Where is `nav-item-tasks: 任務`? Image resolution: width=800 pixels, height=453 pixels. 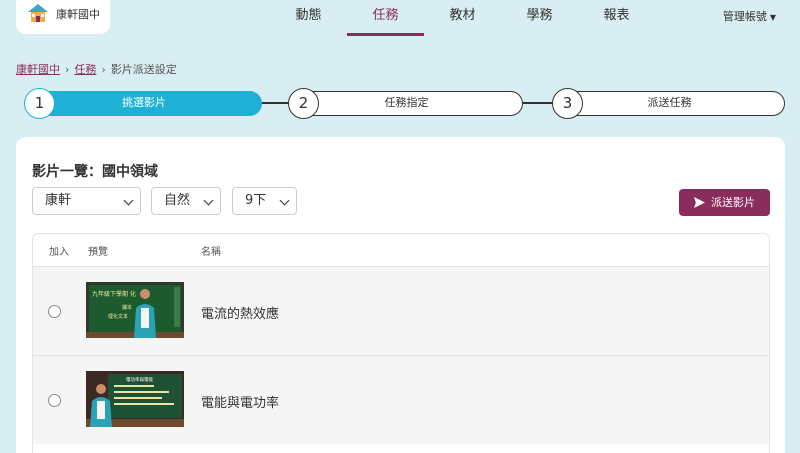 nav-item-tasks: 任務 is located at coordinates (385, 18).